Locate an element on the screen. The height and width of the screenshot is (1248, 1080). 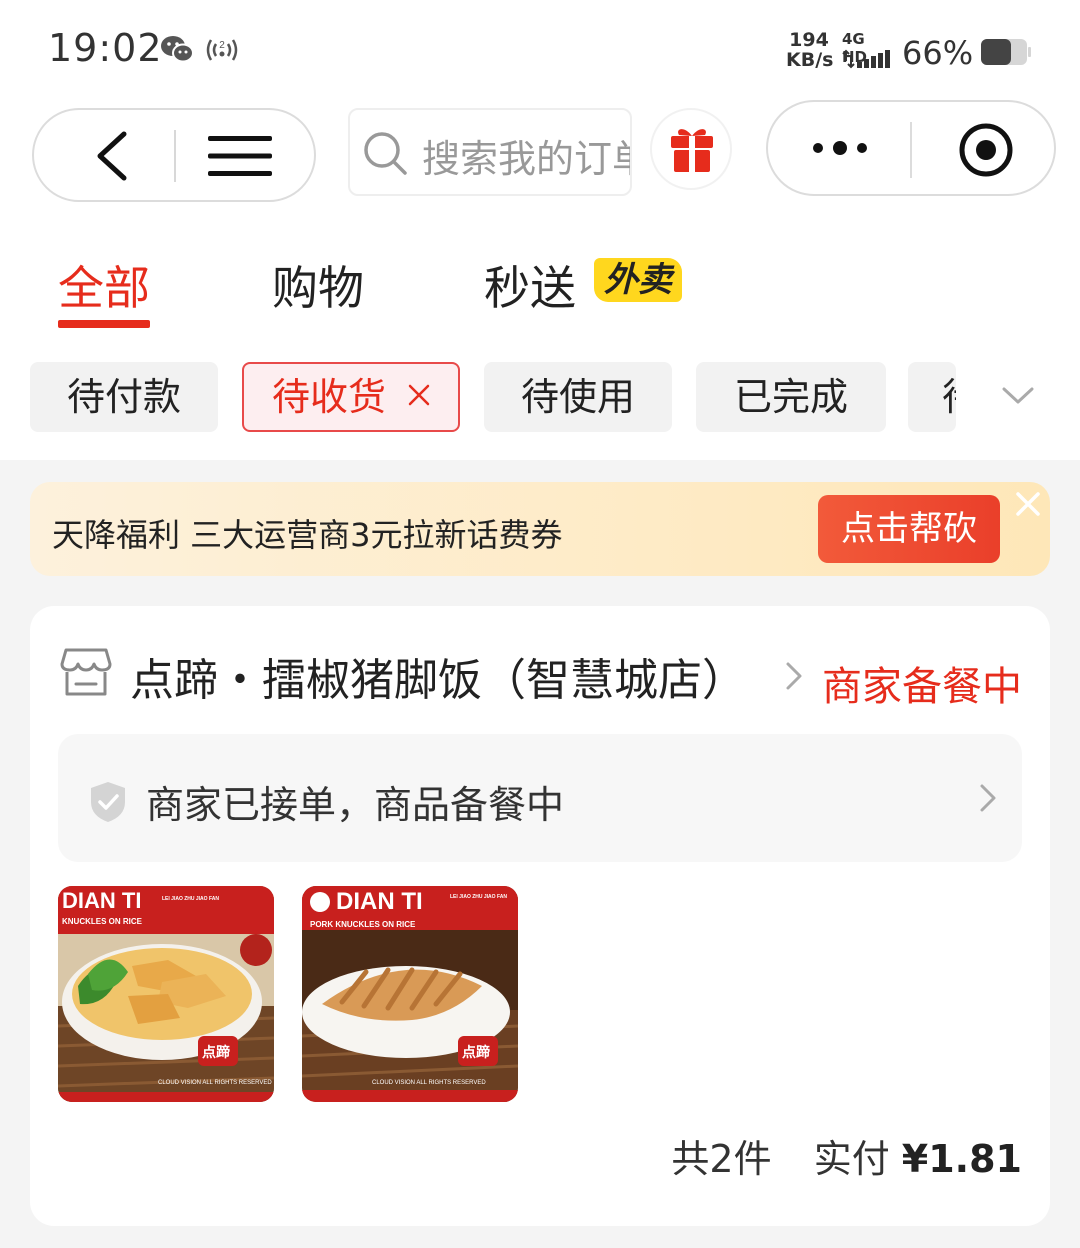
more-icon is located at coordinates (840, 148).